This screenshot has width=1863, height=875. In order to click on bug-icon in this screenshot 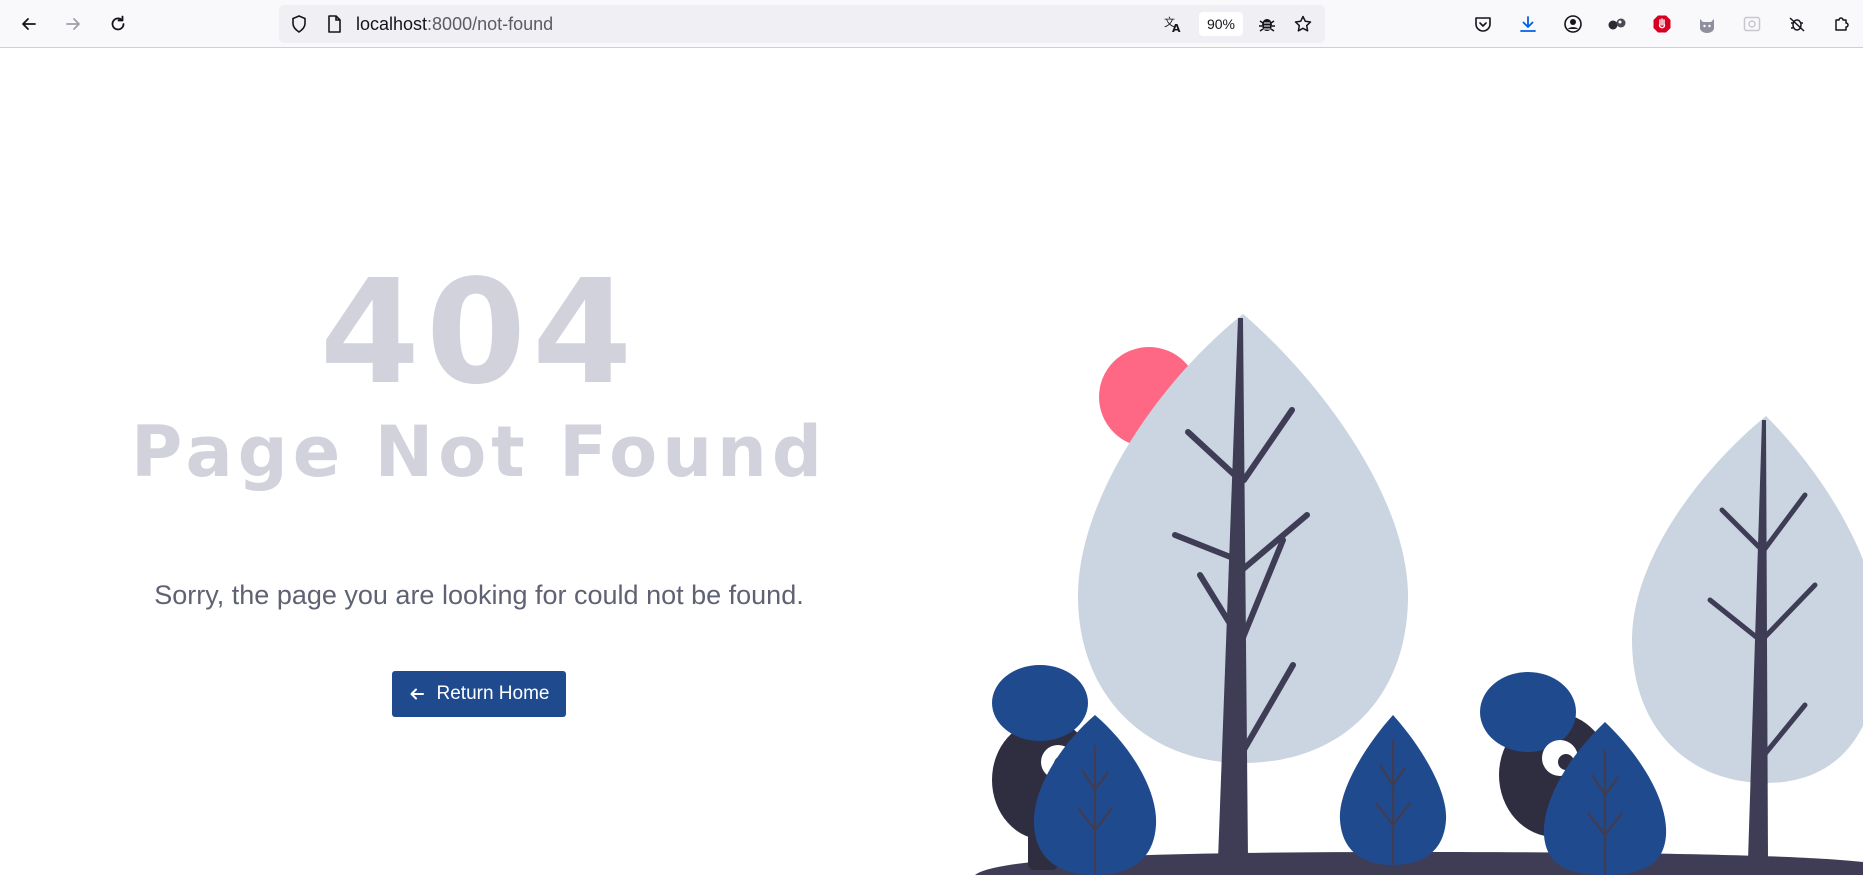, I will do `click(1267, 24)`.